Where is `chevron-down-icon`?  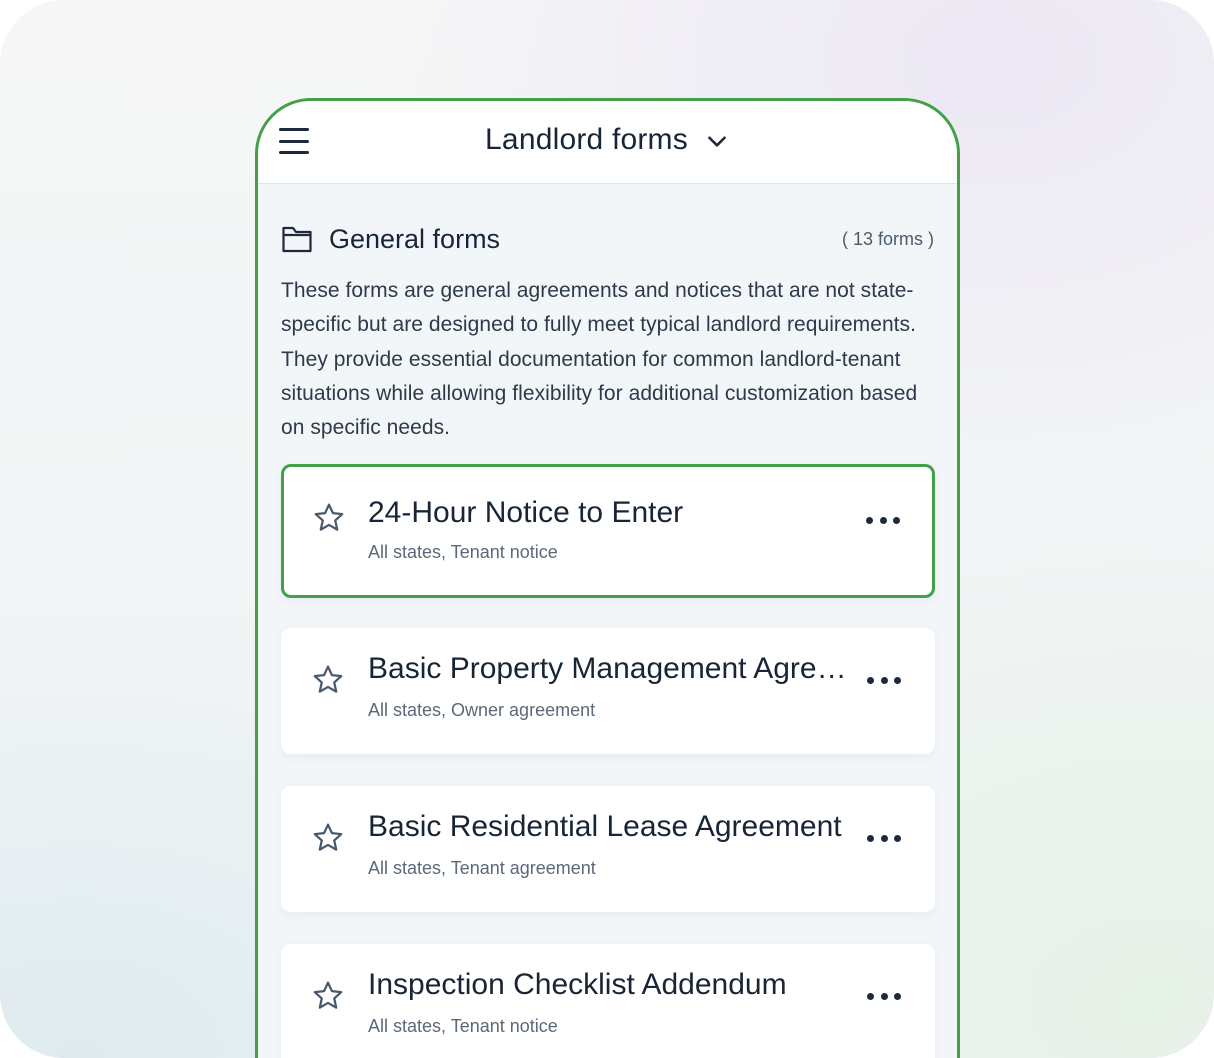 chevron-down-icon is located at coordinates (717, 141).